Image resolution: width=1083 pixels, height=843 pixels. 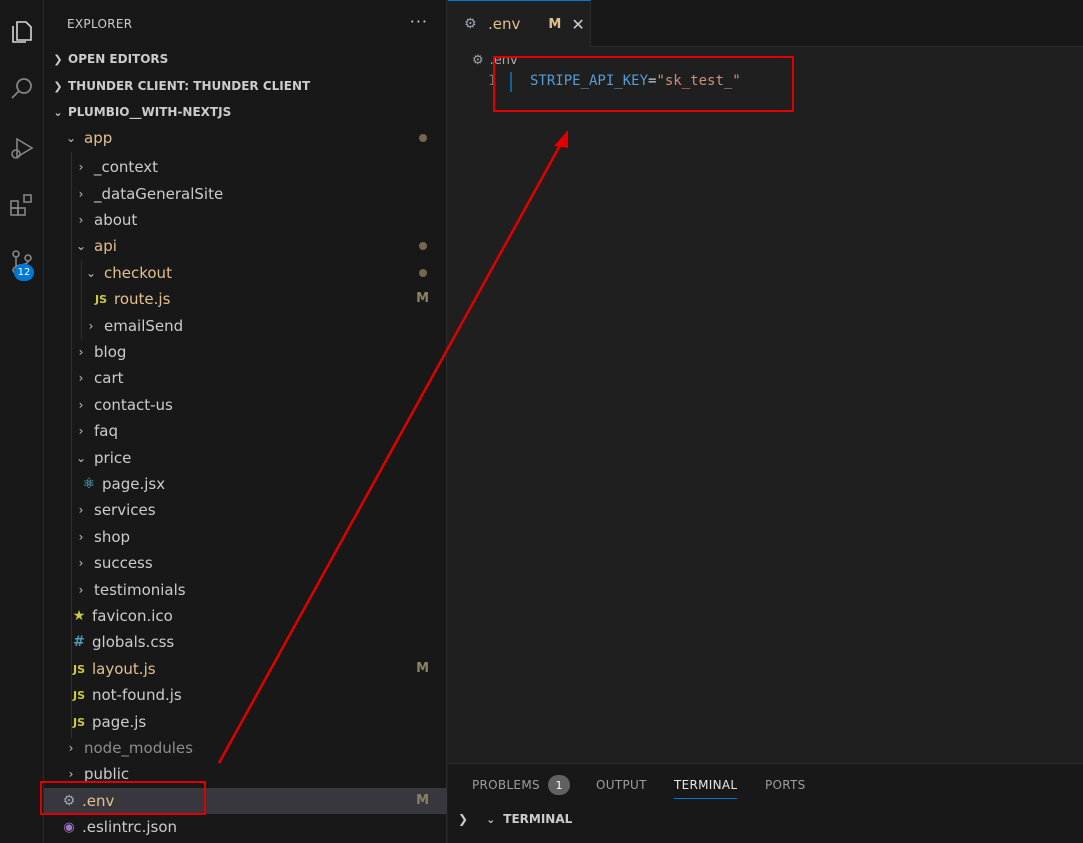 What do you see at coordinates (245, 458) in the screenshot?
I see `tree-folder-price: ⌄ price` at bounding box center [245, 458].